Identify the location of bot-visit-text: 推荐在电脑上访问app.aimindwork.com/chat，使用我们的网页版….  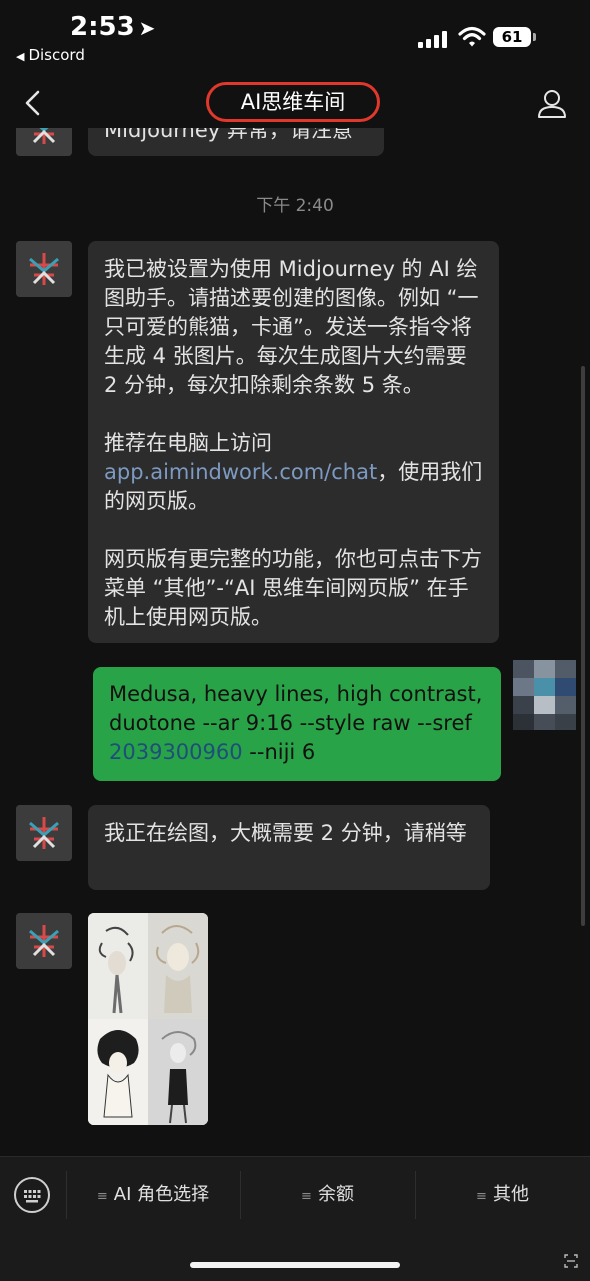
(293, 472).